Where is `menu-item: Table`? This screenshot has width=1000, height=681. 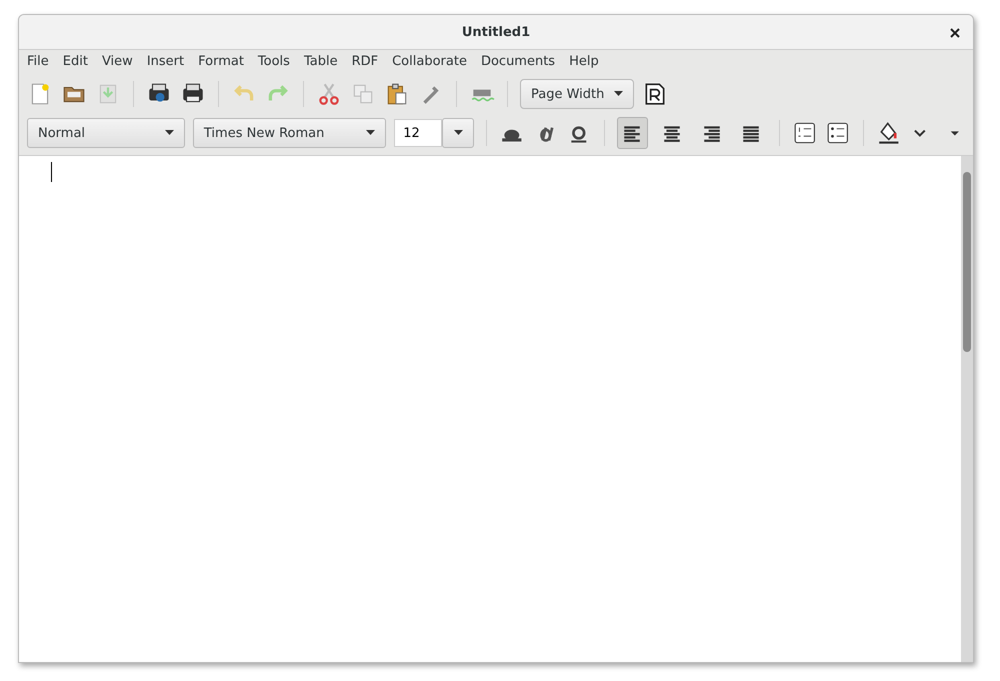
menu-item: Table is located at coordinates (321, 61).